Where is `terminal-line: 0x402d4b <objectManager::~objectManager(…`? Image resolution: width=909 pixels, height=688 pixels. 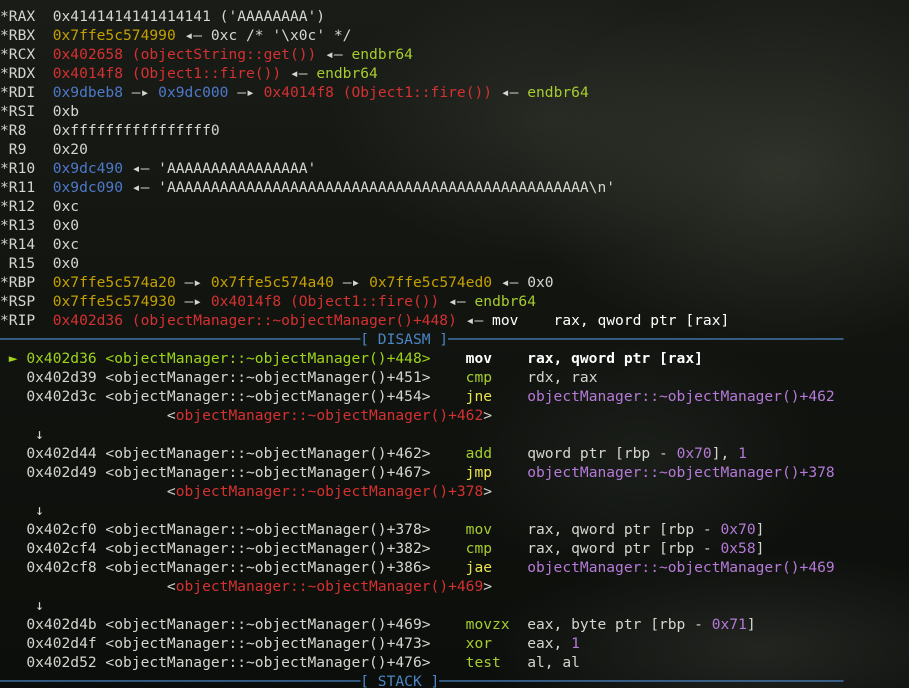
terminal-line: 0x402d4b <objectManager::~objectManager(… is located at coordinates (454, 624).